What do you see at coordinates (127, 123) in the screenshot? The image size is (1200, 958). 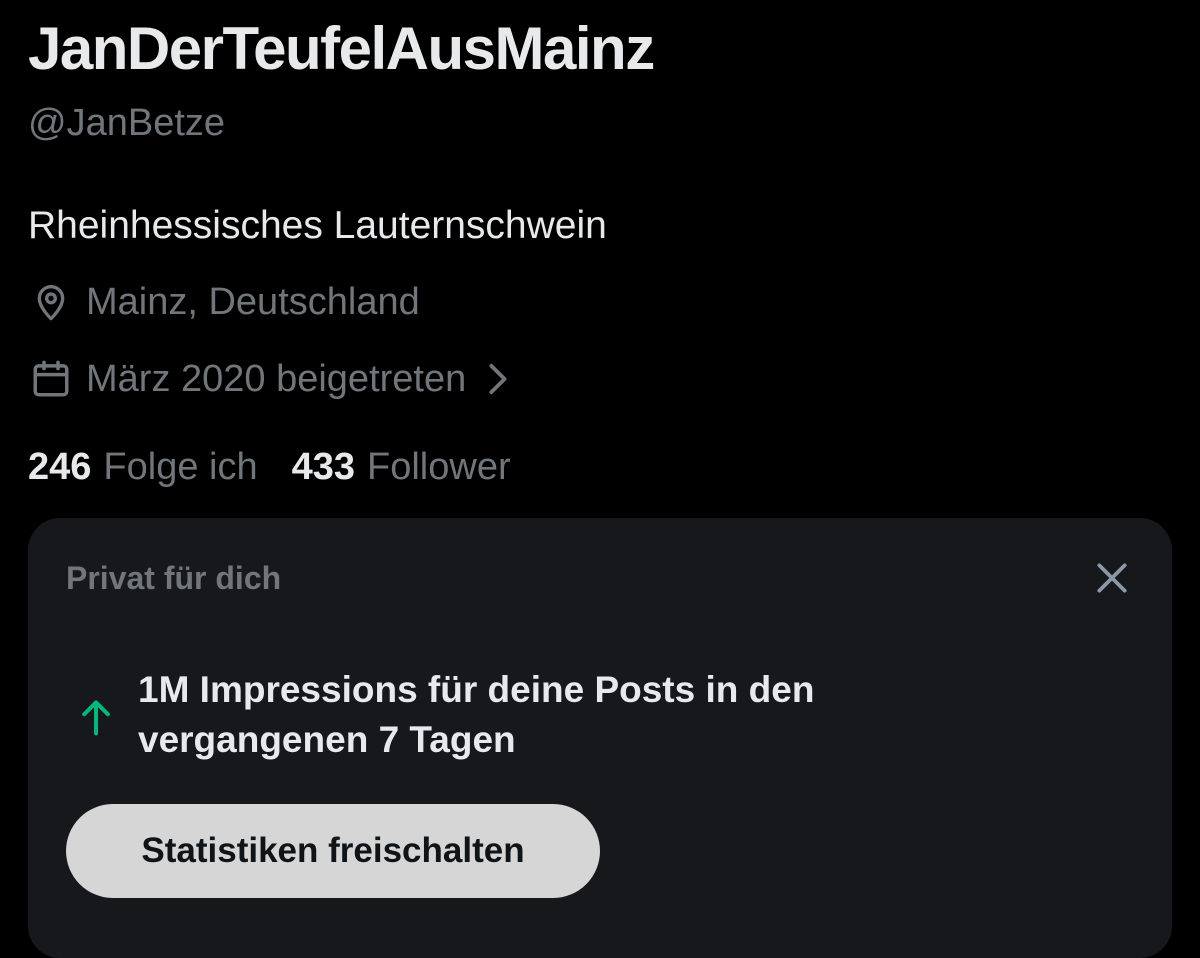 I see `user-handle: @JanBetze` at bounding box center [127, 123].